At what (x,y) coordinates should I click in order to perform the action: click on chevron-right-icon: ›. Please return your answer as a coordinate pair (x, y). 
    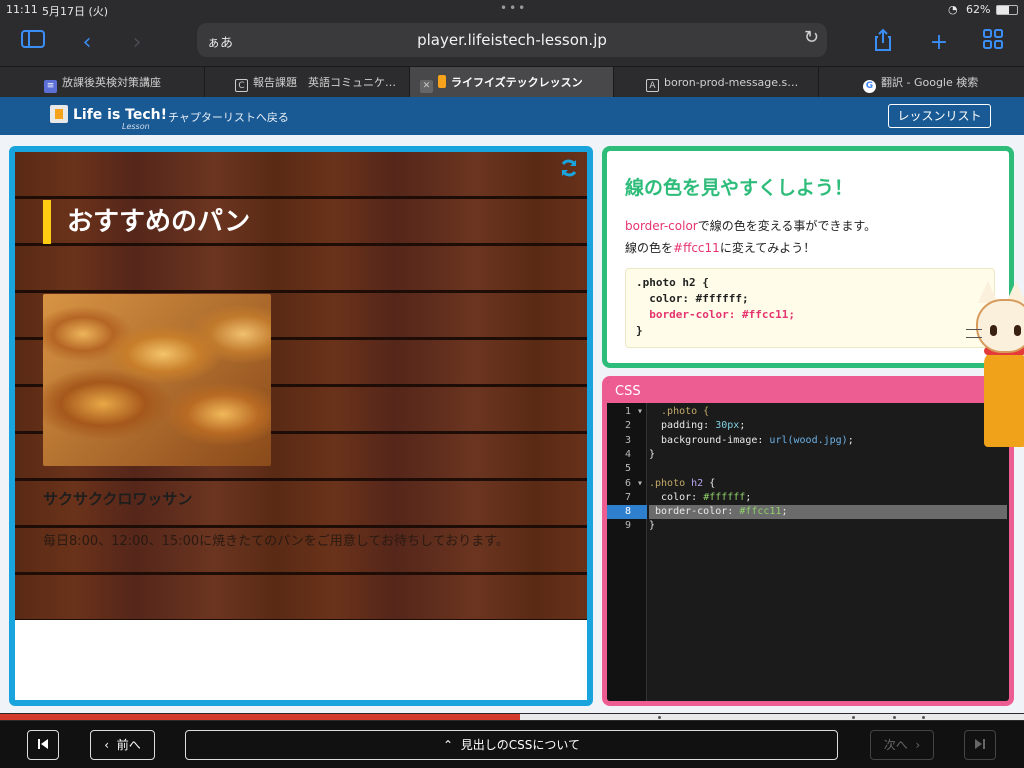
    Looking at the image, I should click on (918, 745).